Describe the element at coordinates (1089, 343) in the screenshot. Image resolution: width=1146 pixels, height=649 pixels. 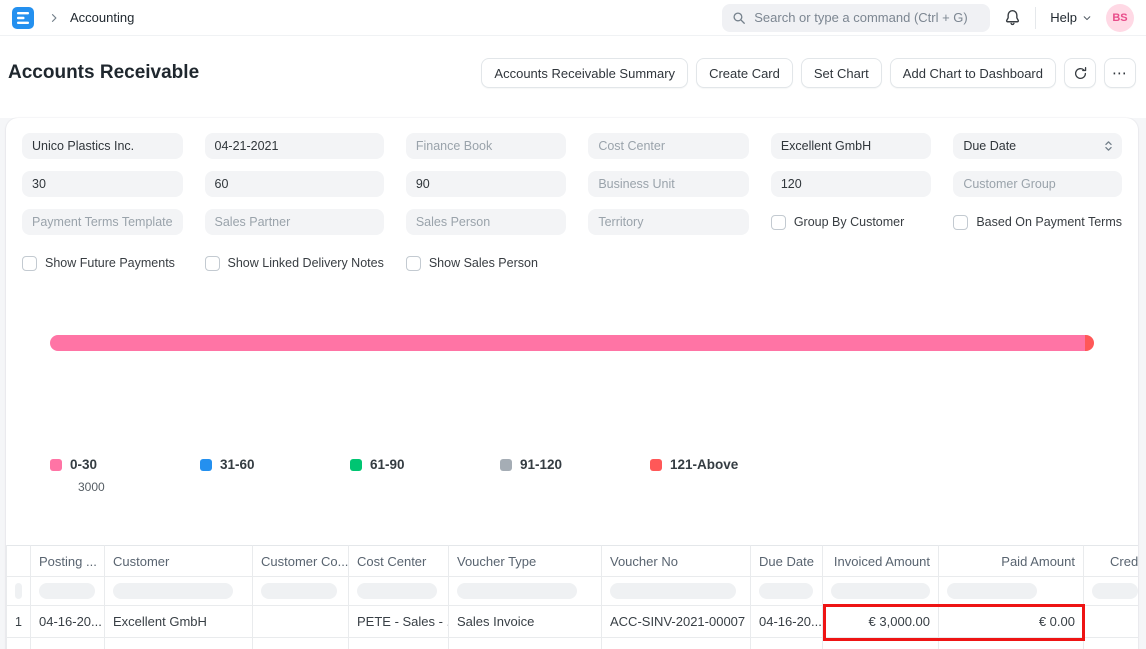
I see `bar-segment-121-above` at that location.